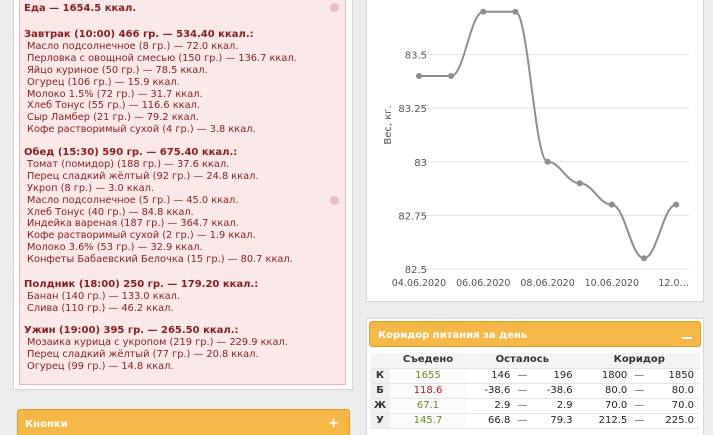 Image resolution: width=713 pixels, height=435 pixels. I want to click on meal-item: Банан (140 гр.) — 133.0 ккал., so click(103, 296).